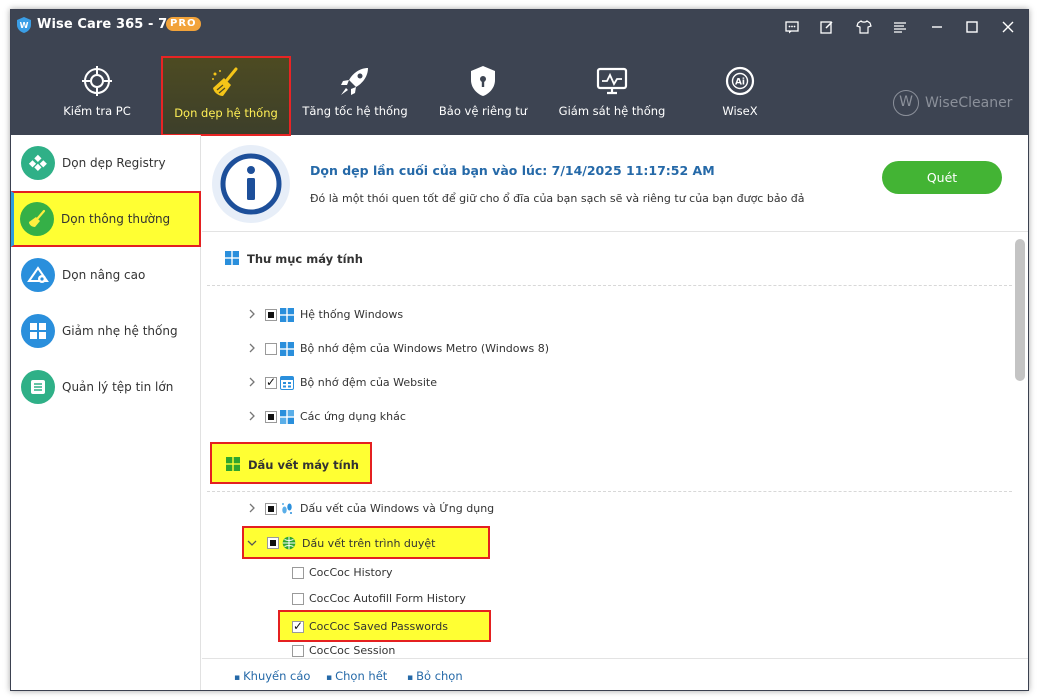 The width and height of the screenshot is (1038, 700). What do you see at coordinates (900, 27) in the screenshot?
I see `menu-button` at bounding box center [900, 27].